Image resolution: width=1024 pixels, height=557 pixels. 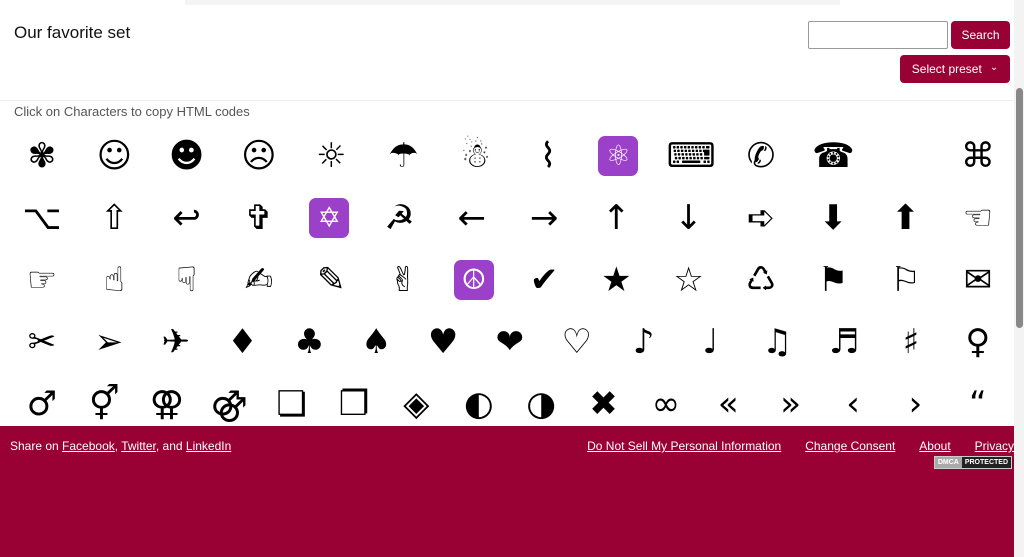 I want to click on character-item: →, so click(x=544, y=218).